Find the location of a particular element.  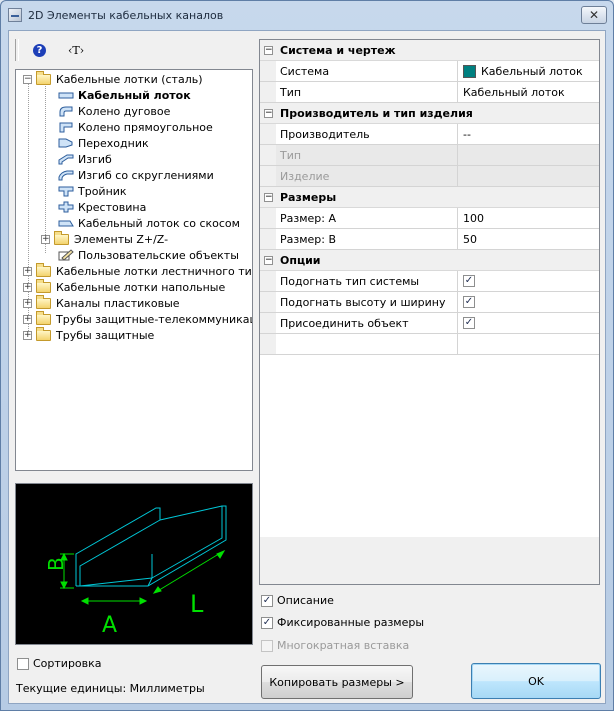

tree-item-user-objects: Пользовательские объекты is located at coordinates (148, 255).